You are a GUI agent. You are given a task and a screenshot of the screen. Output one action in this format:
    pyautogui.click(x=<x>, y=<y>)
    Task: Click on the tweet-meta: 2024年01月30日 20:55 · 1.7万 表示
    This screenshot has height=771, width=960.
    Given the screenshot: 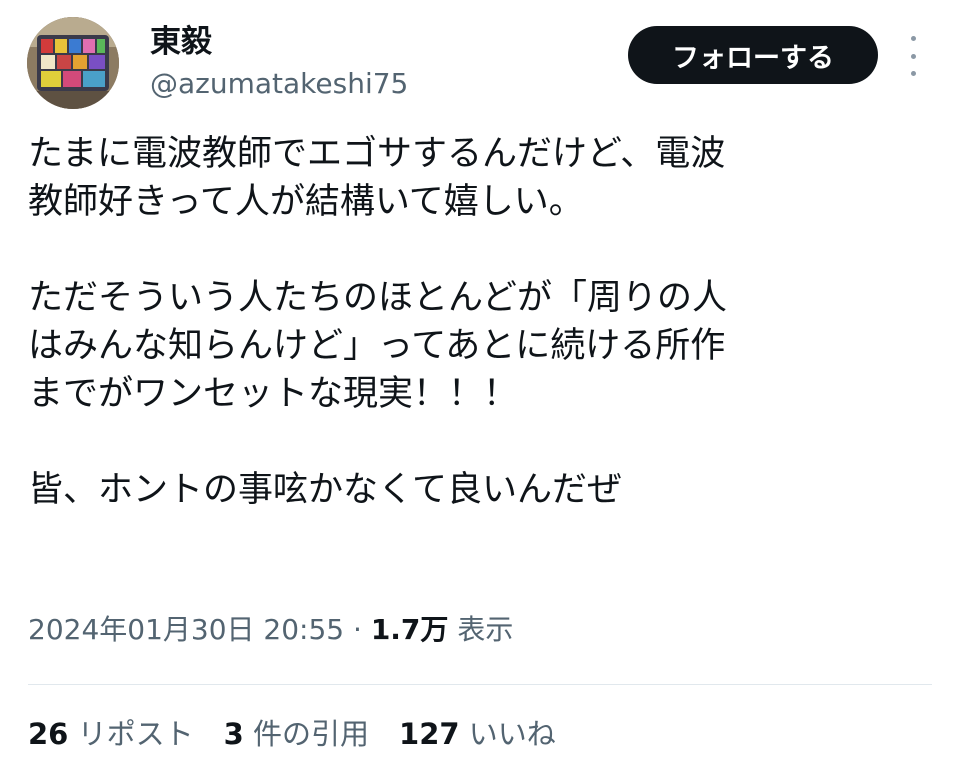 What is the action you would take?
    pyautogui.click(x=270, y=630)
    